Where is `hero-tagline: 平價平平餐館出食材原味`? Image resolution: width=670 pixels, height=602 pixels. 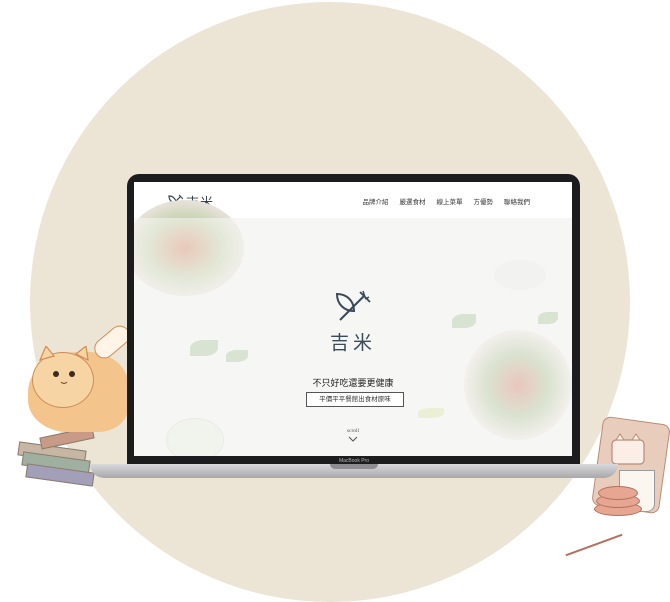 hero-tagline: 平價平平餐館出食材原味 is located at coordinates (355, 399).